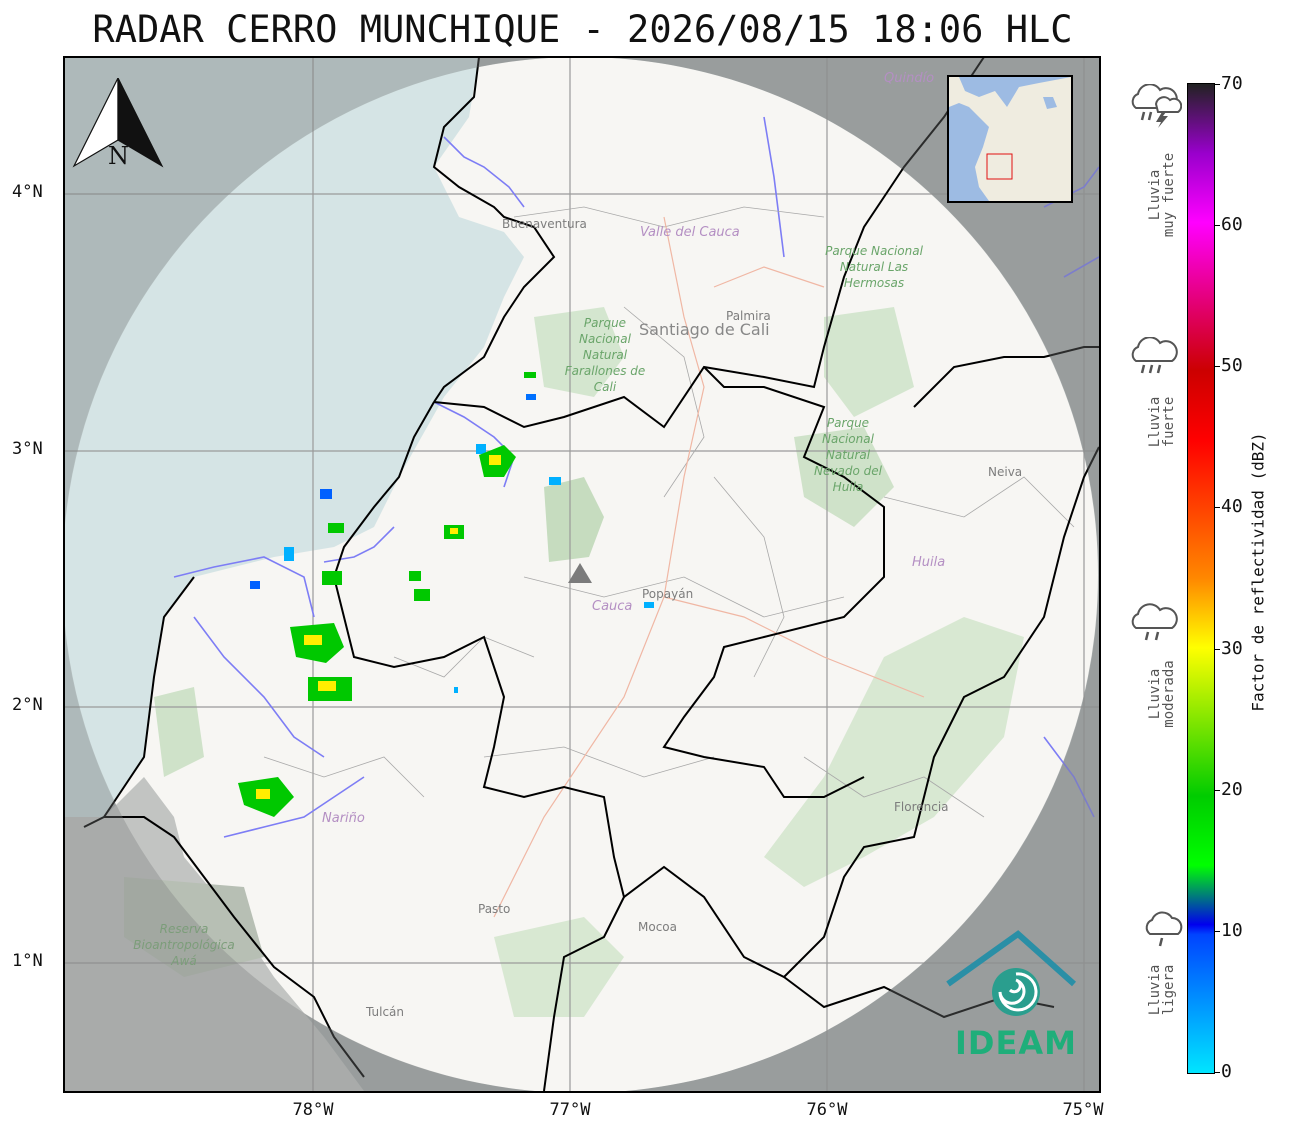 The image size is (1309, 1137). Describe the element at coordinates (827, 1110) in the screenshot. I see `lon-tick-label: 76°W` at that location.